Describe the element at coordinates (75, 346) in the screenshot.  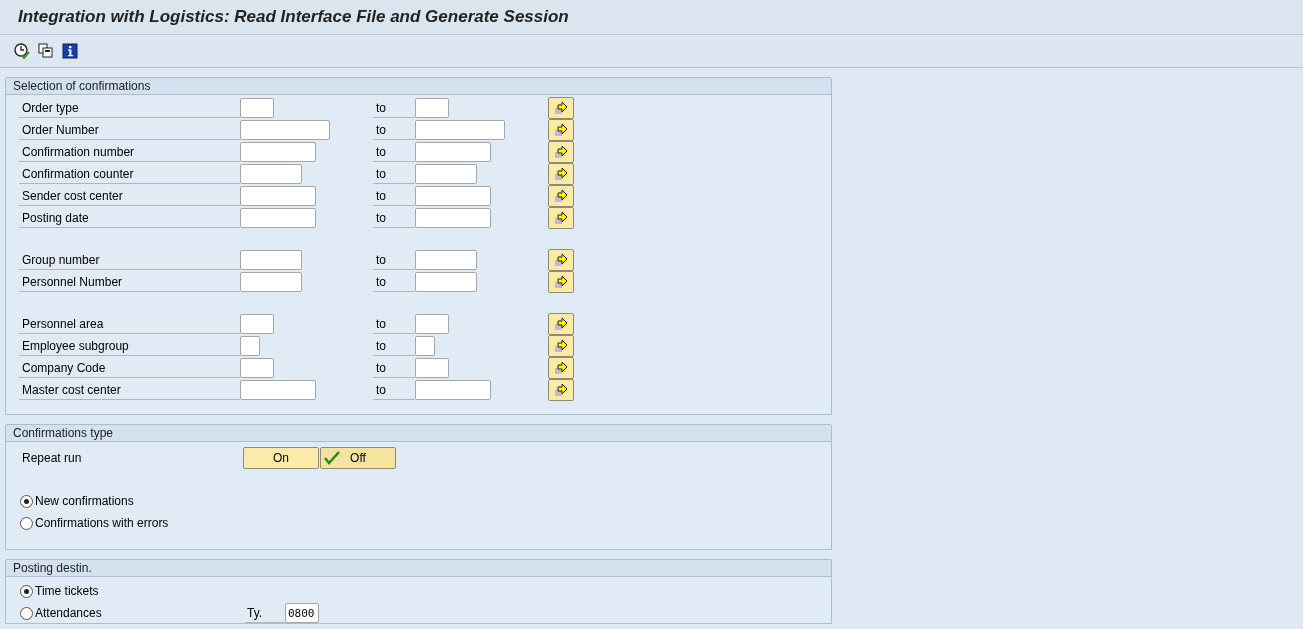
I see `field-label: Employee subgroup` at that location.